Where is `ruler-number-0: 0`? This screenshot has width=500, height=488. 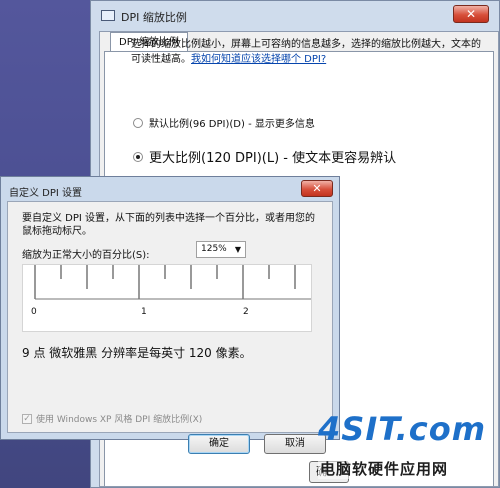 ruler-number-0: 0 is located at coordinates (34, 312).